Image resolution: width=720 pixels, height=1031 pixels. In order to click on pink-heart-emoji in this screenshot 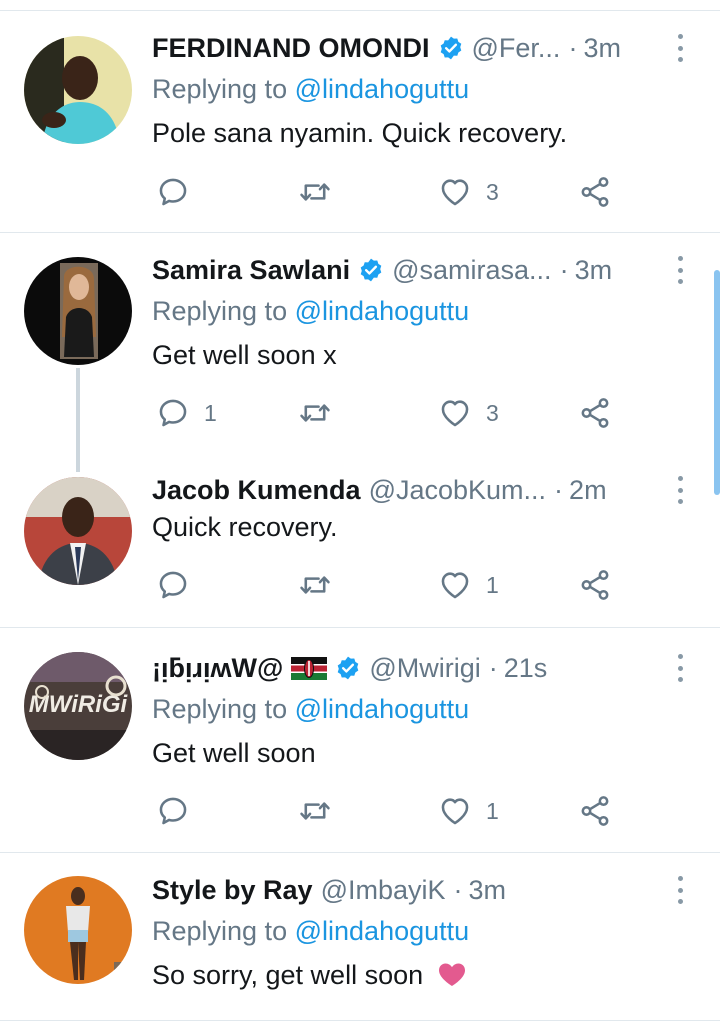, I will do `click(452, 975)`.